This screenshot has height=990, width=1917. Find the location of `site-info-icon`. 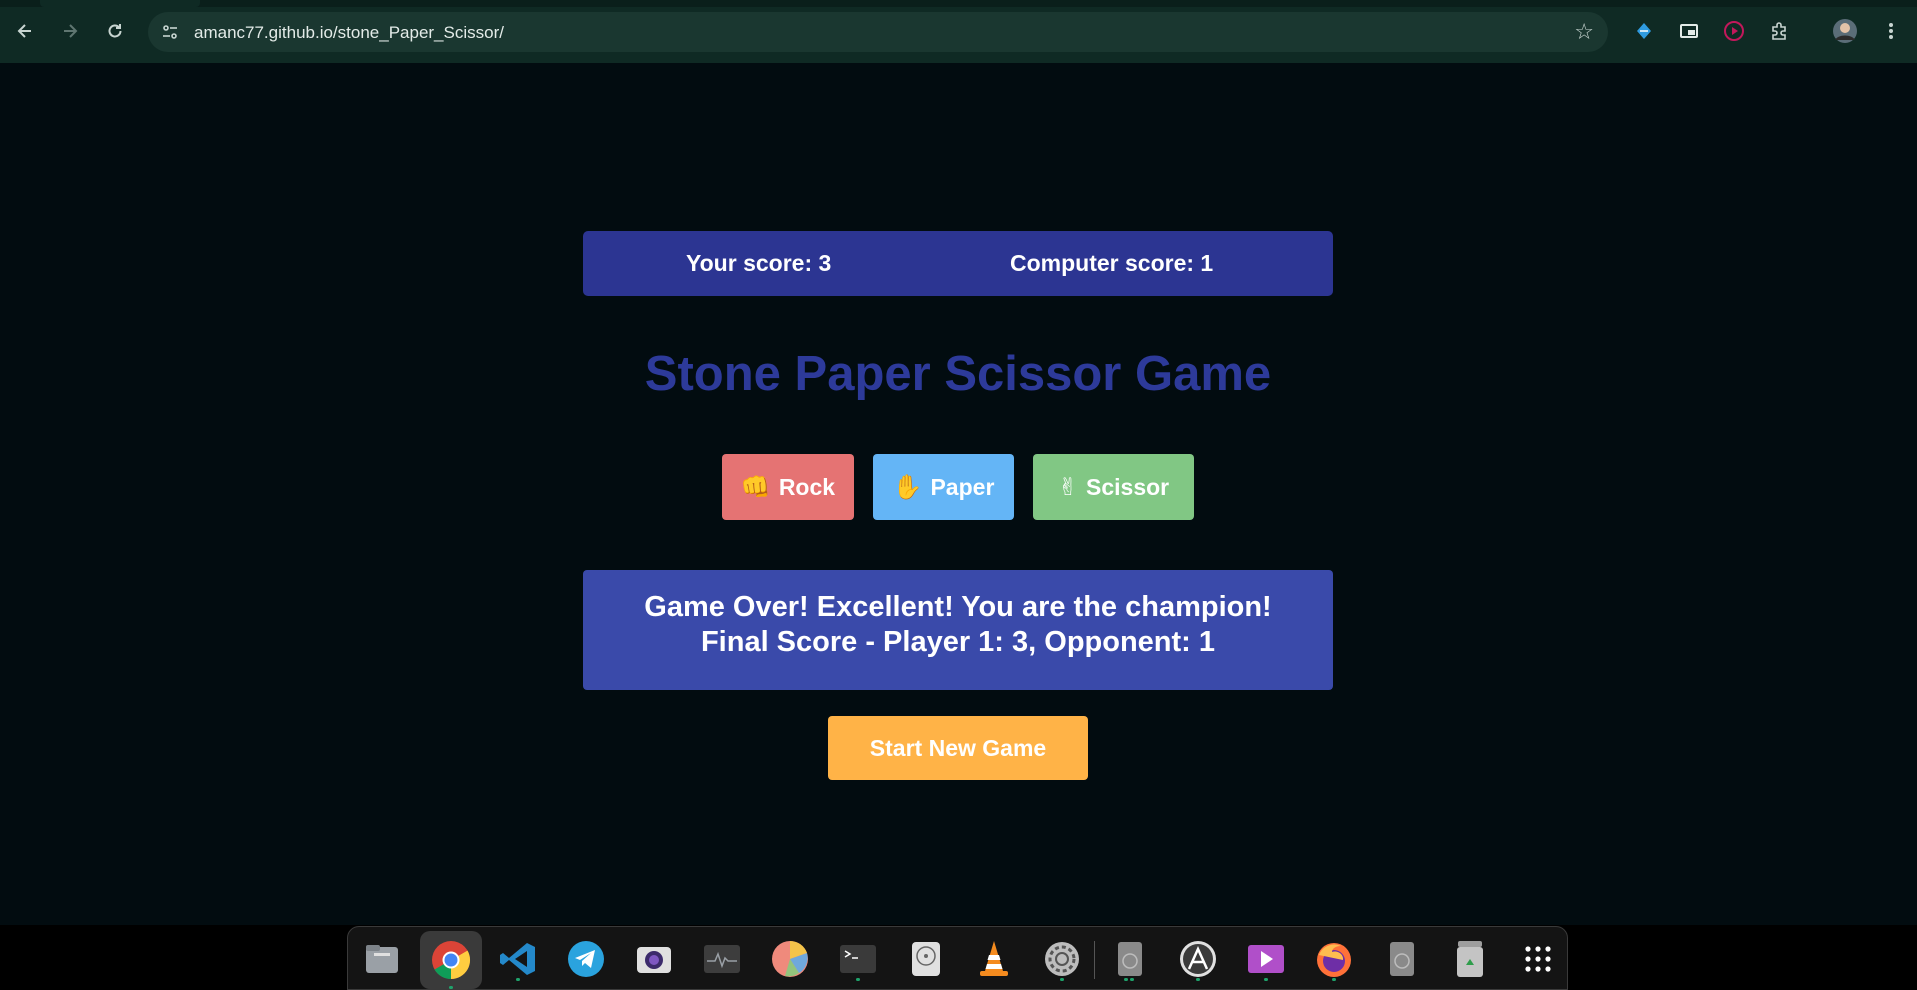

site-info-icon is located at coordinates (170, 32).